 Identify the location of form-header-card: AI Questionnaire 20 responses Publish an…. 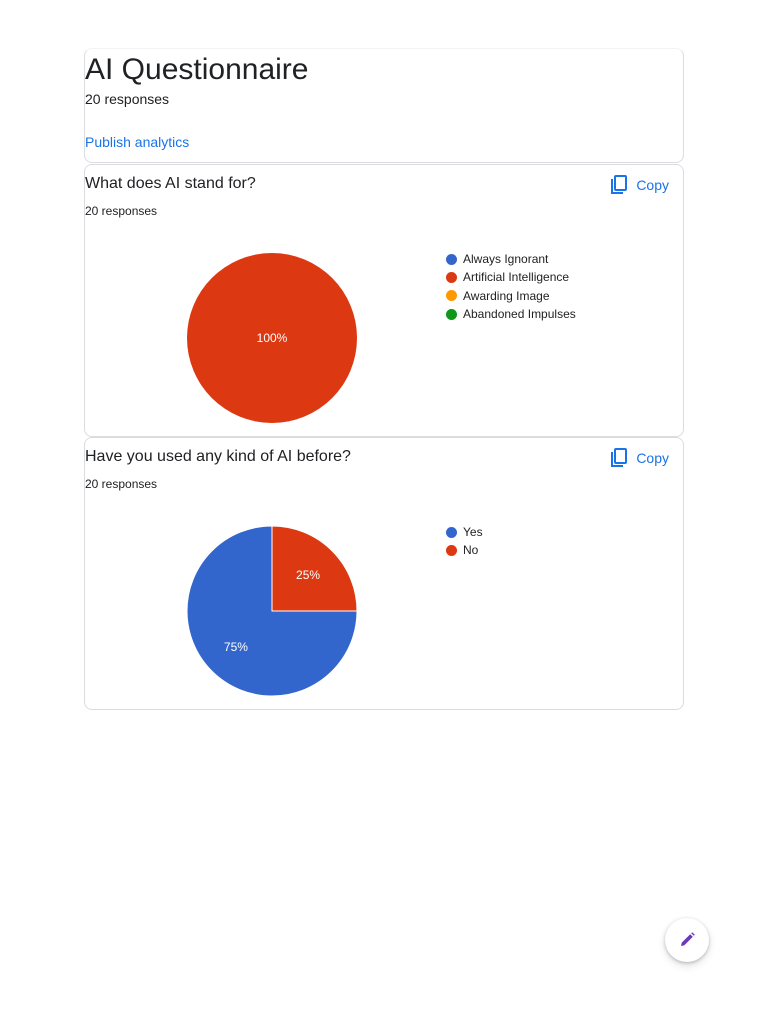
(384, 105).